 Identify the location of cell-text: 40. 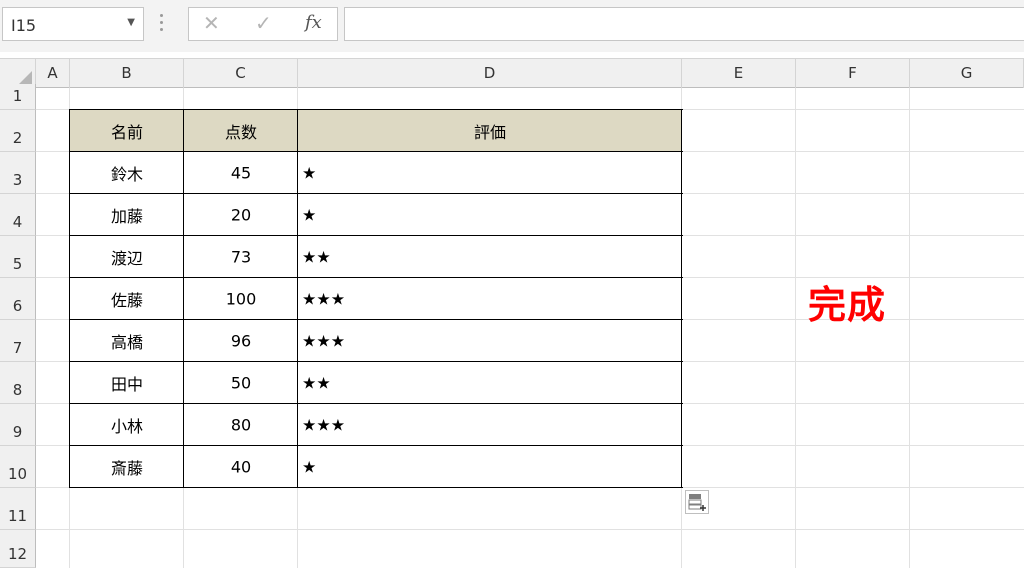
(241, 467).